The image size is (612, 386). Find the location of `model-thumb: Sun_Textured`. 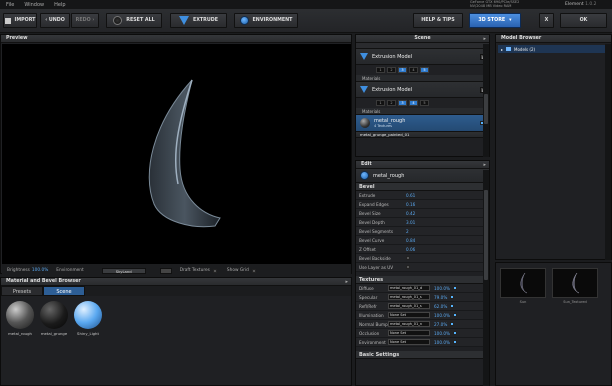

model-thumb: Sun_Textured is located at coordinates (575, 286).